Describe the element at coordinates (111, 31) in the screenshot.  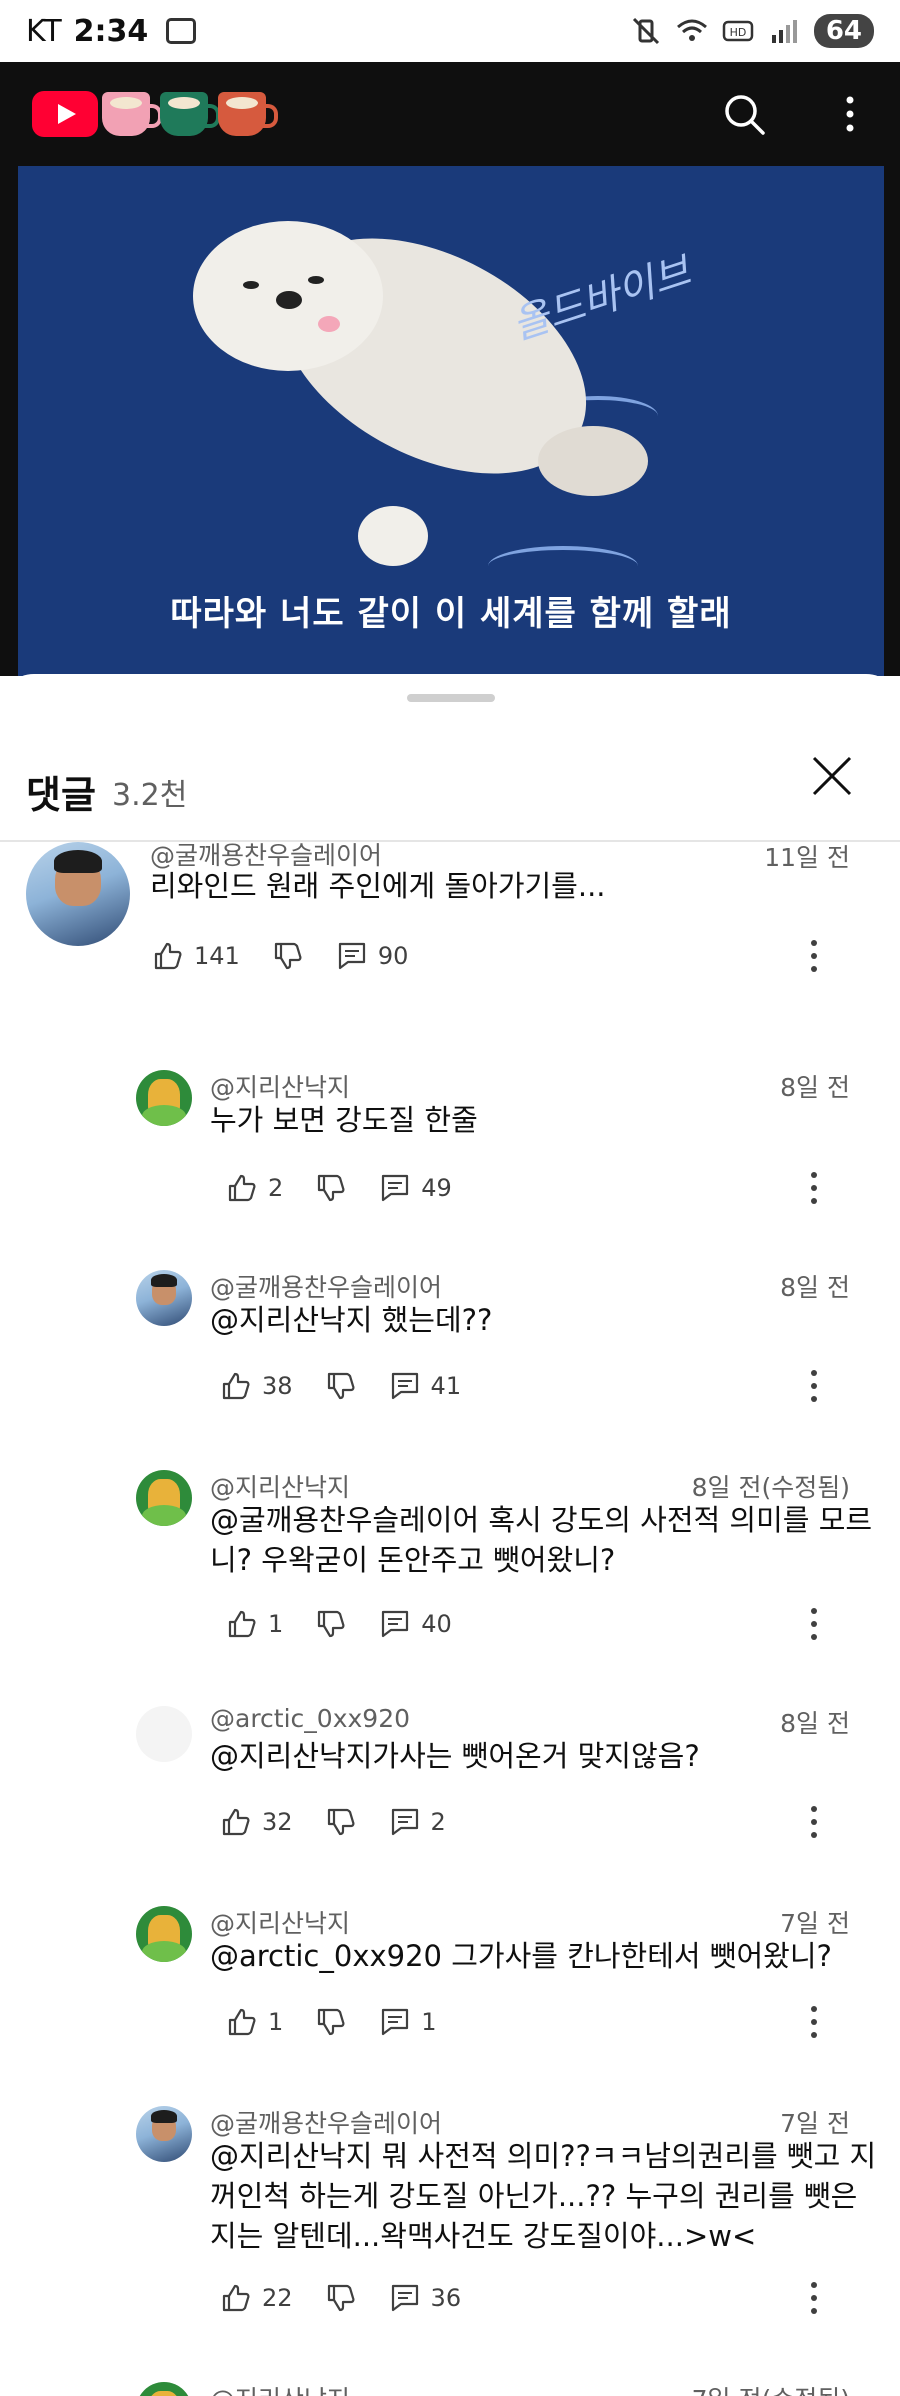
I see `clock: 2:34` at that location.